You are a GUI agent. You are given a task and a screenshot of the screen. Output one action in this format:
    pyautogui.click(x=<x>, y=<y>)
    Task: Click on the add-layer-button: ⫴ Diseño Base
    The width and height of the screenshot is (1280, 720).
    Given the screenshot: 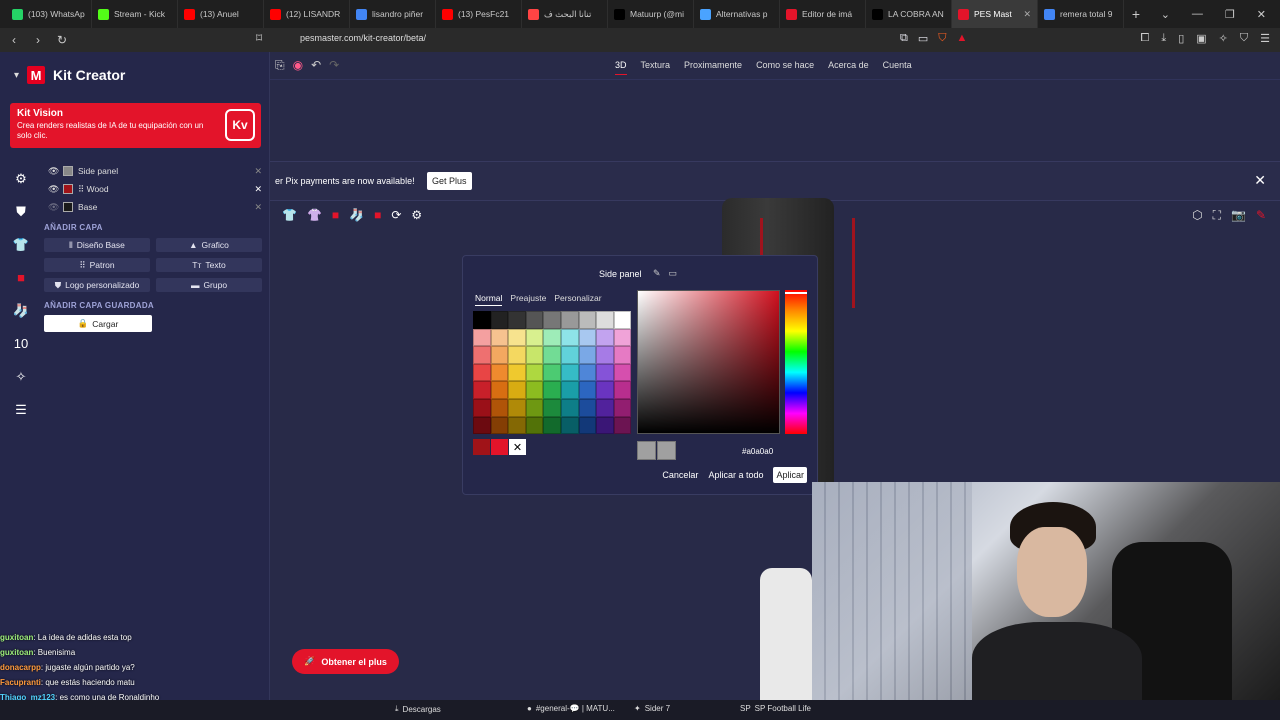 What is the action you would take?
    pyautogui.click(x=97, y=245)
    